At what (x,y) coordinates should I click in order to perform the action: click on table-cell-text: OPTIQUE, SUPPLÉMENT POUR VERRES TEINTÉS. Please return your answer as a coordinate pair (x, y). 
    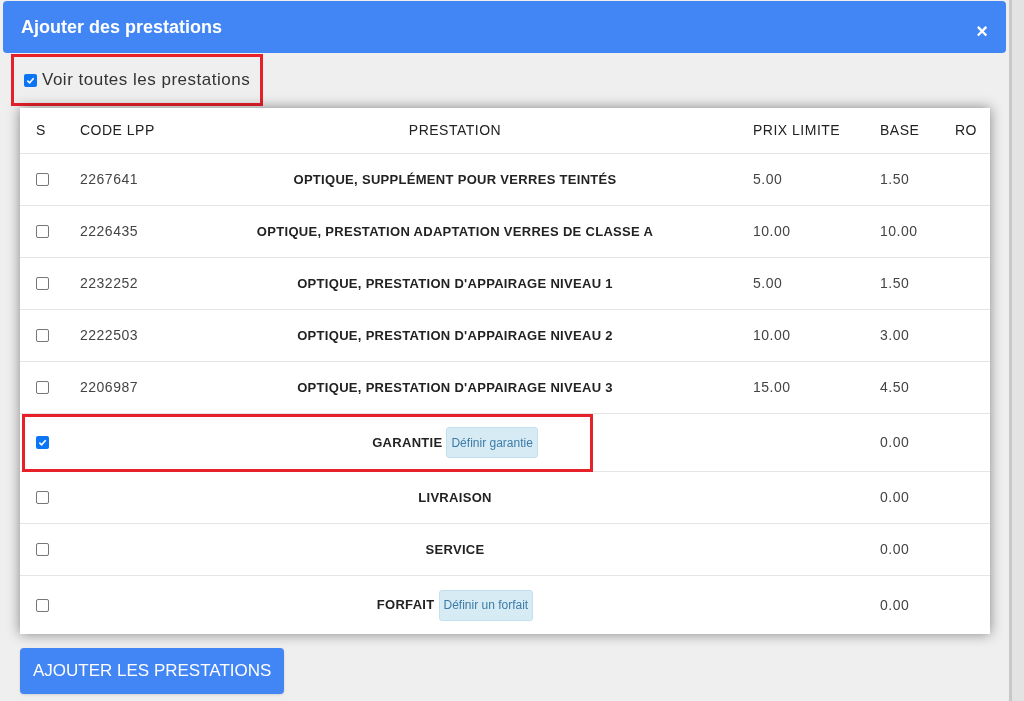
    Looking at the image, I should click on (455, 179).